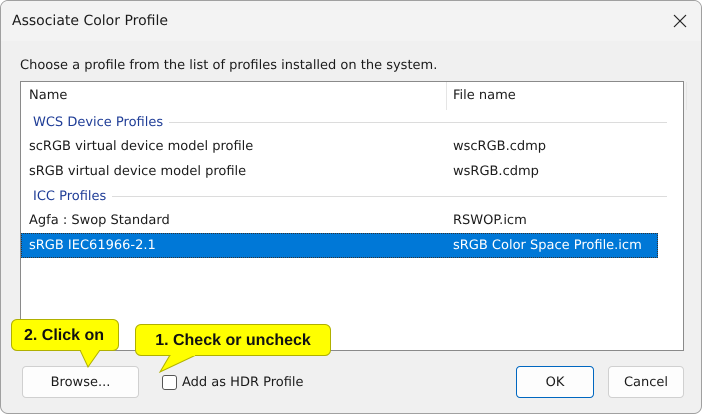 The width and height of the screenshot is (702, 414). Describe the element at coordinates (646, 382) in the screenshot. I see `cancel-button: Cancel` at that location.